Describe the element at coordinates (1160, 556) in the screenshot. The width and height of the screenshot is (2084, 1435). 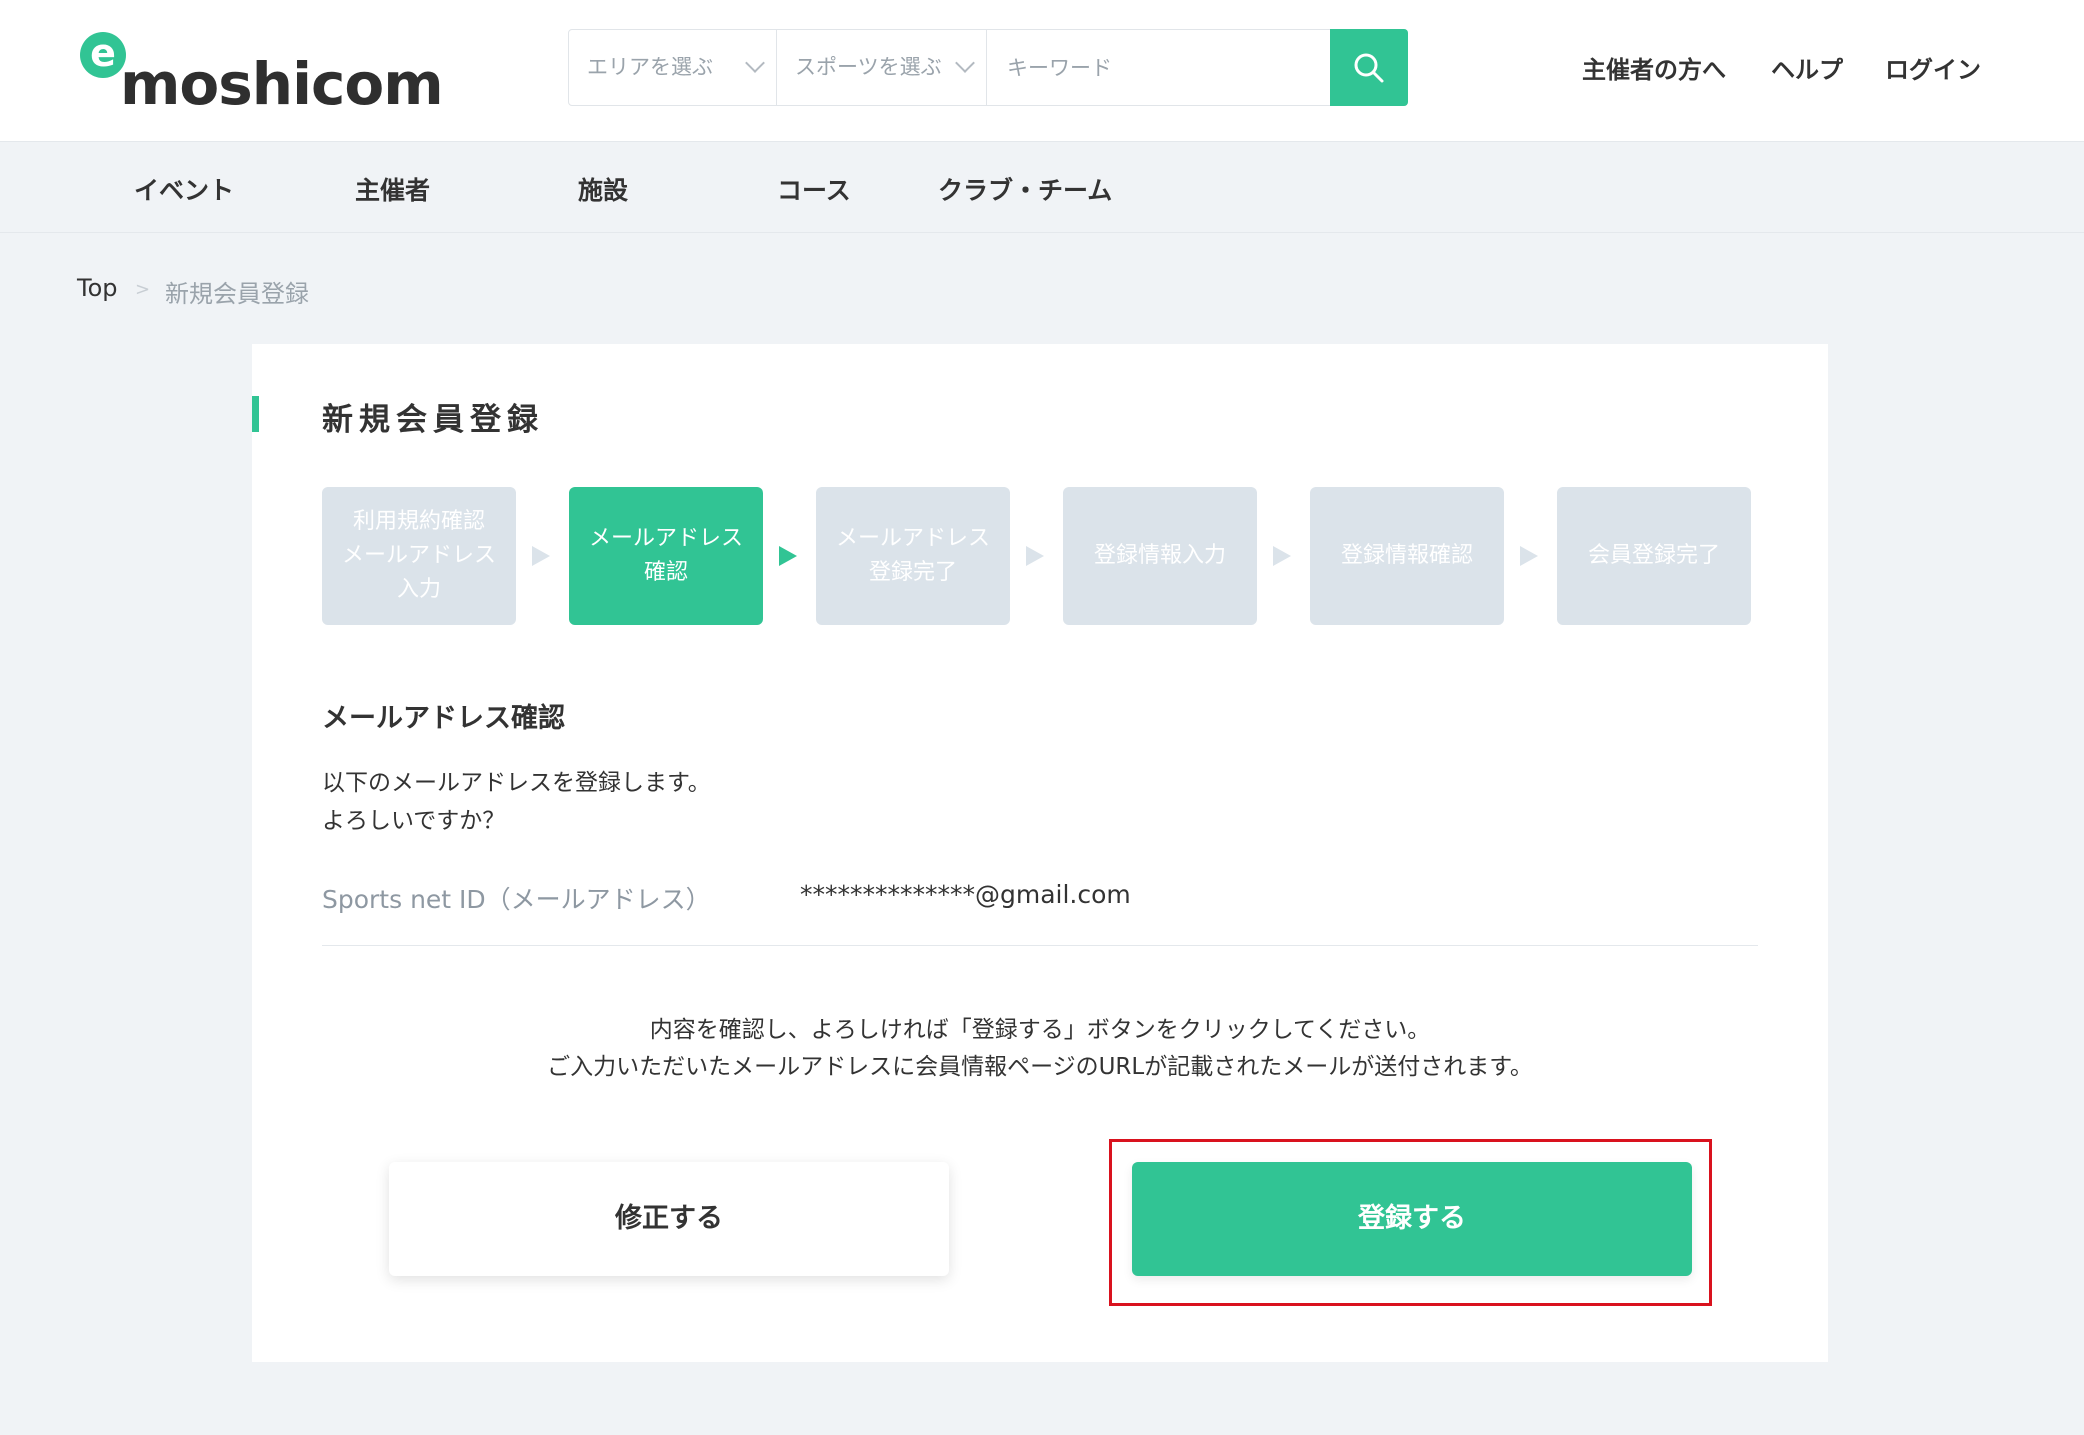
I see `step-info-input: 登録情報入力` at that location.